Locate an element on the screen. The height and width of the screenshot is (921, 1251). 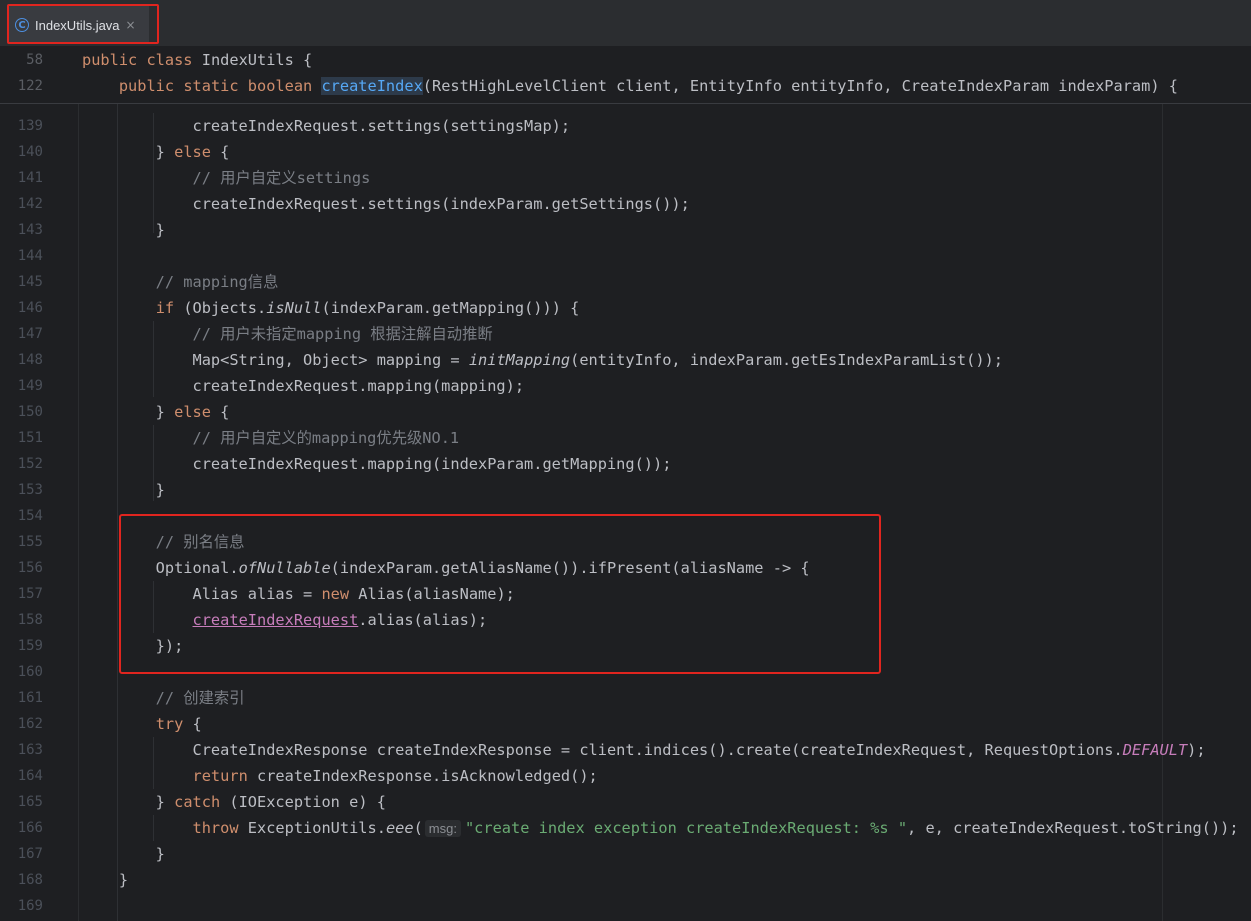
line-number: 139 is located at coordinates (21, 126).